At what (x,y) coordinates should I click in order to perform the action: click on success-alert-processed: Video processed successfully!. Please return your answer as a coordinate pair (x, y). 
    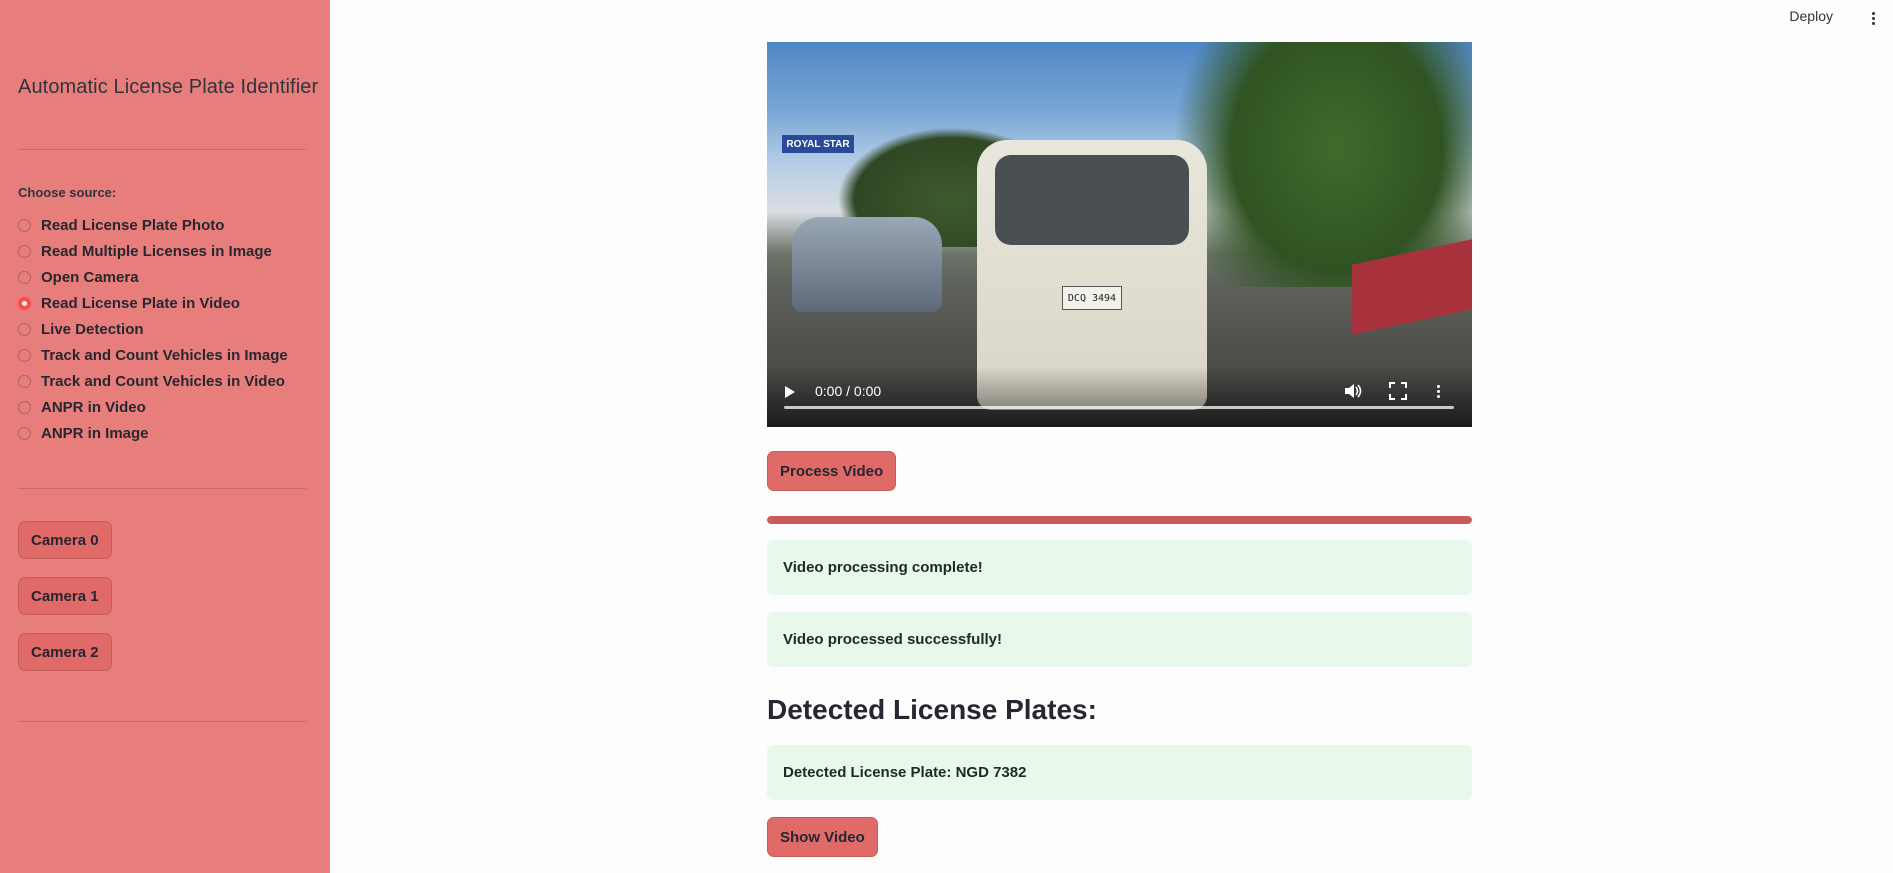
    Looking at the image, I should click on (1119, 639).